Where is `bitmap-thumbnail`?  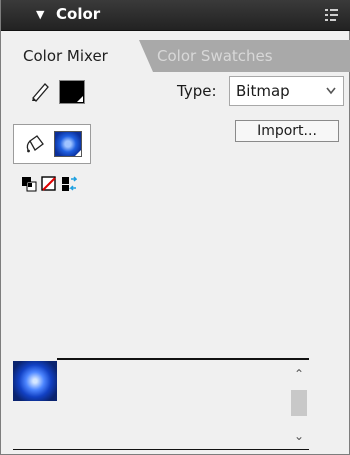 bitmap-thumbnail is located at coordinates (35, 381).